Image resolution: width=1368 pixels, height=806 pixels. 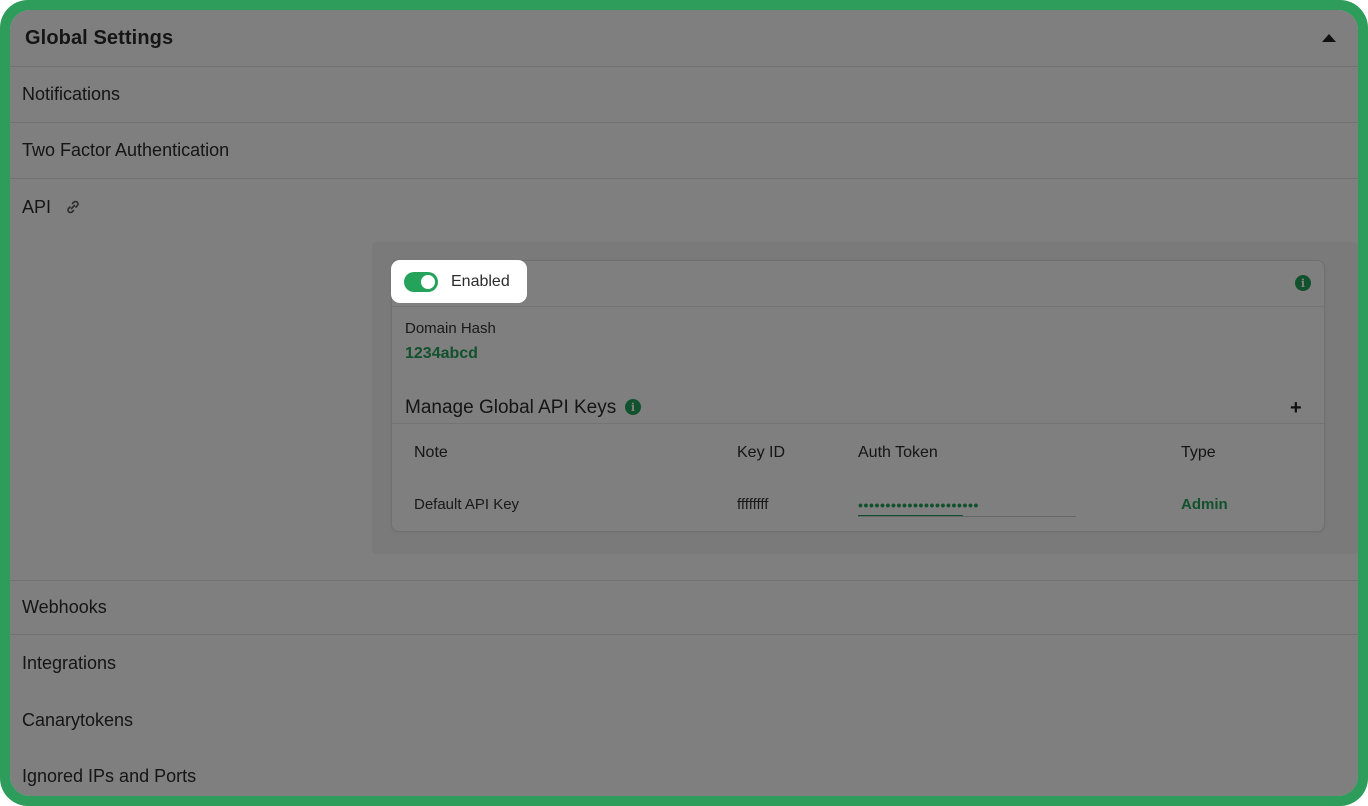 I want to click on section-integrations: Integrations, so click(x=684, y=663).